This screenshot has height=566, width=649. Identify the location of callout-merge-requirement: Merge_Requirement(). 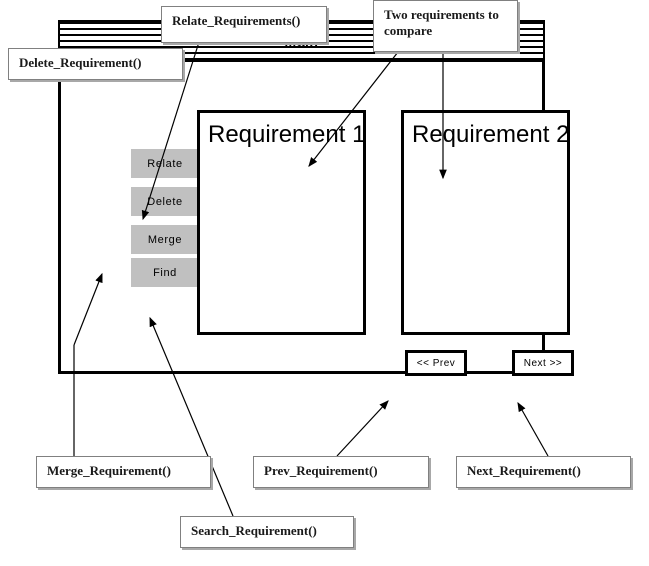
(123, 472).